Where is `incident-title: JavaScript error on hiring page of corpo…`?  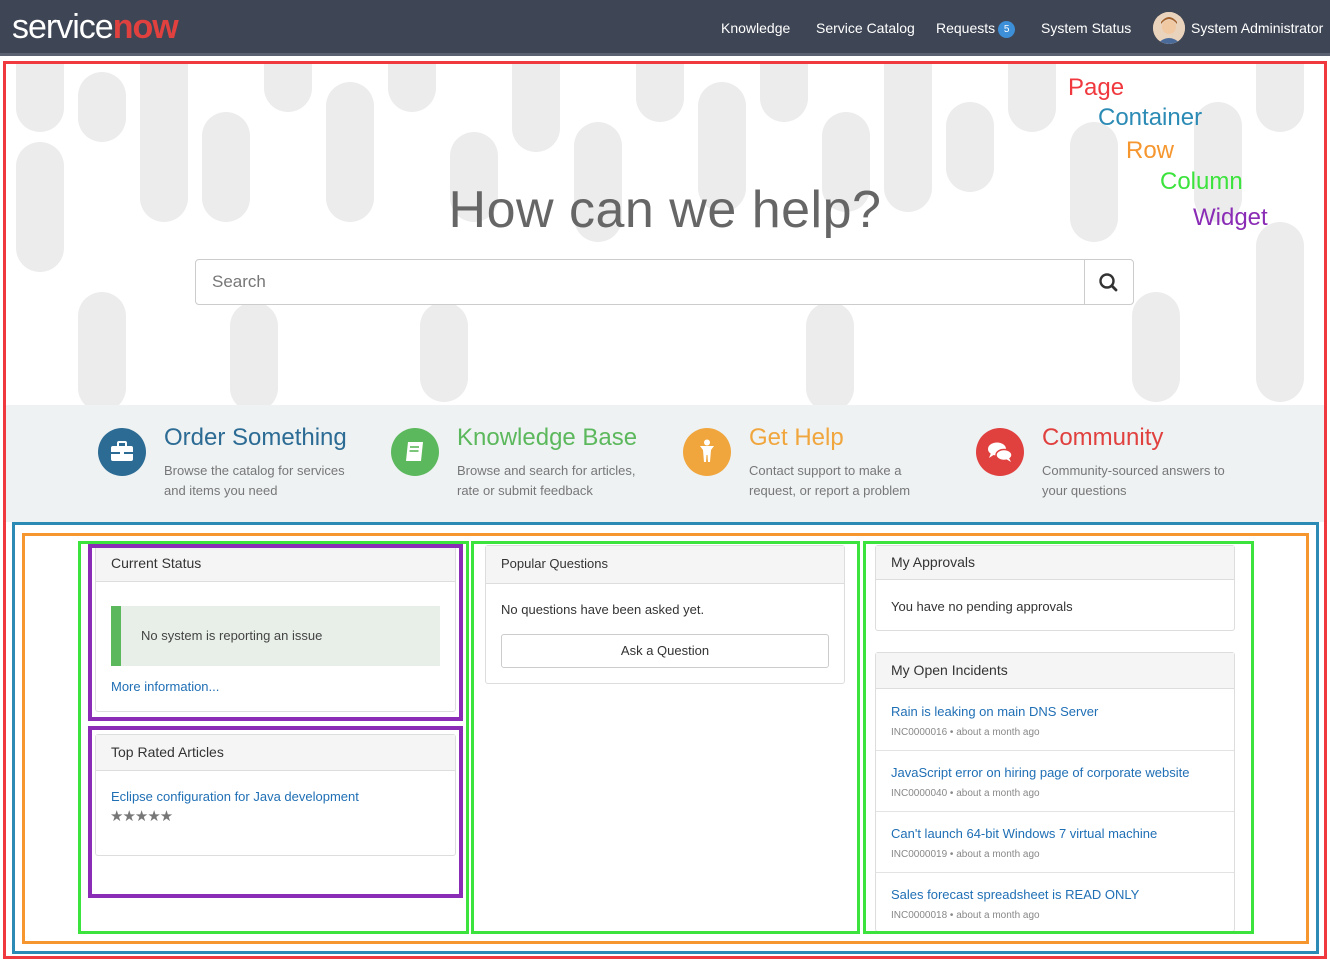 incident-title: JavaScript error on hiring page of corpo… is located at coordinates (1040, 772).